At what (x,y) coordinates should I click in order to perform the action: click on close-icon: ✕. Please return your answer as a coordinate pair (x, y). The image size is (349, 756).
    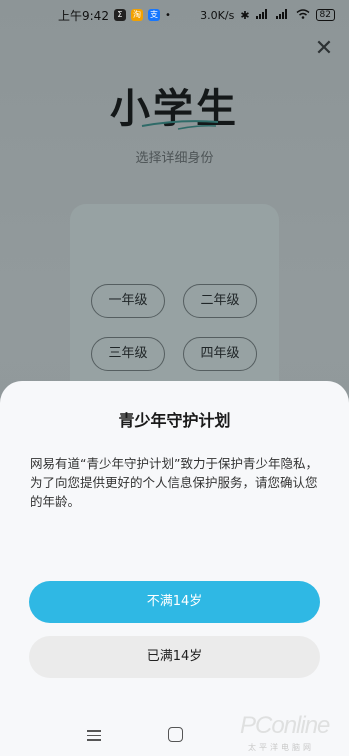
    Looking at the image, I should click on (324, 49).